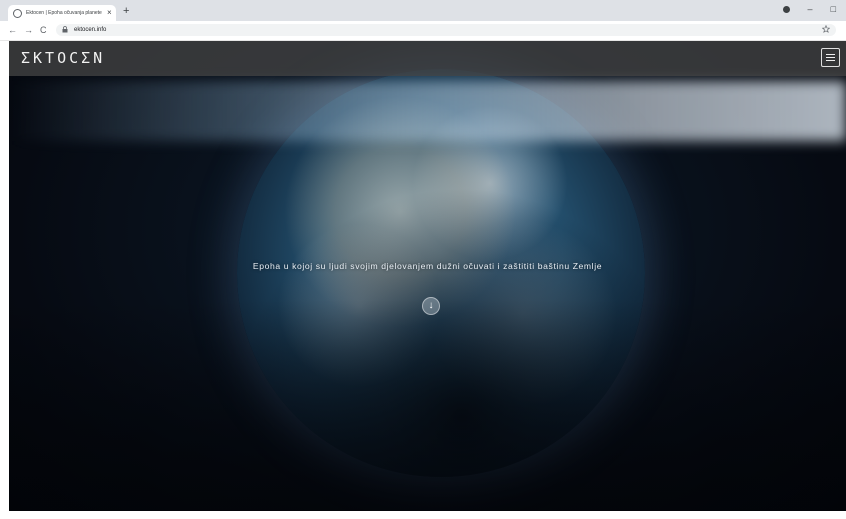  Describe the element at coordinates (427, 58) in the screenshot. I see `site-header: ΣKTOCΣN` at that location.